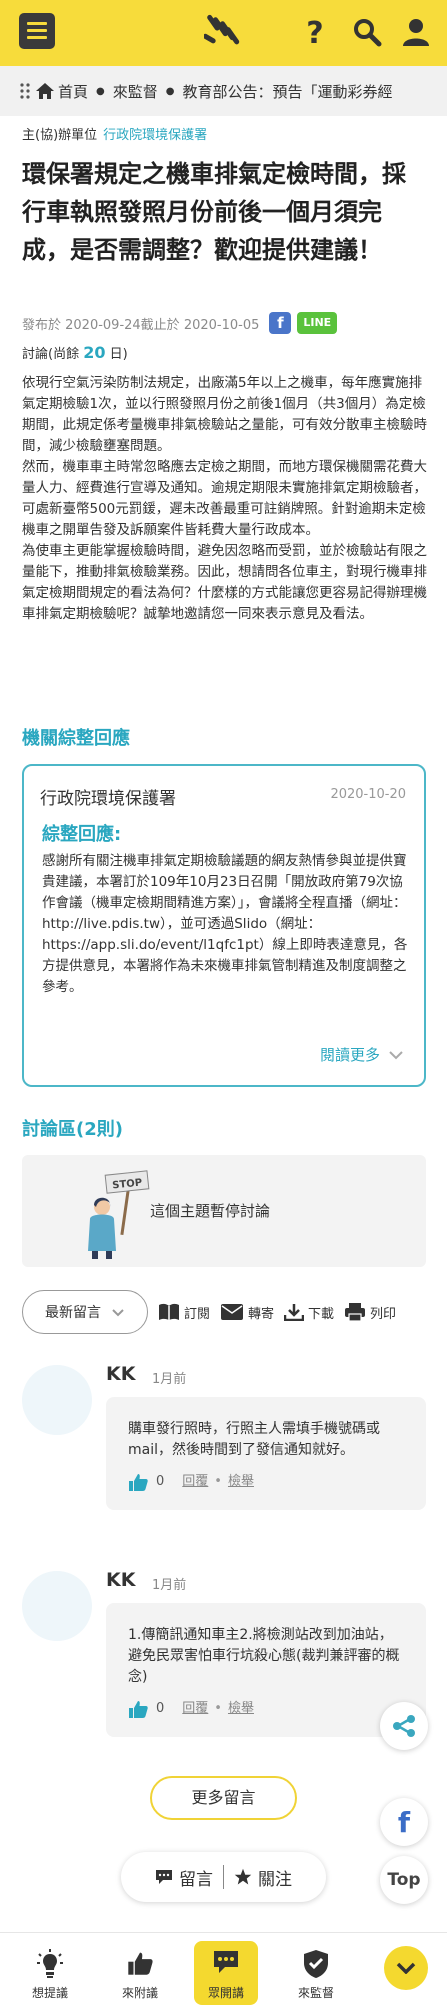 The height and width of the screenshot is (2012, 447). I want to click on nav-item-endorse: 來附議, so click(140, 1973).